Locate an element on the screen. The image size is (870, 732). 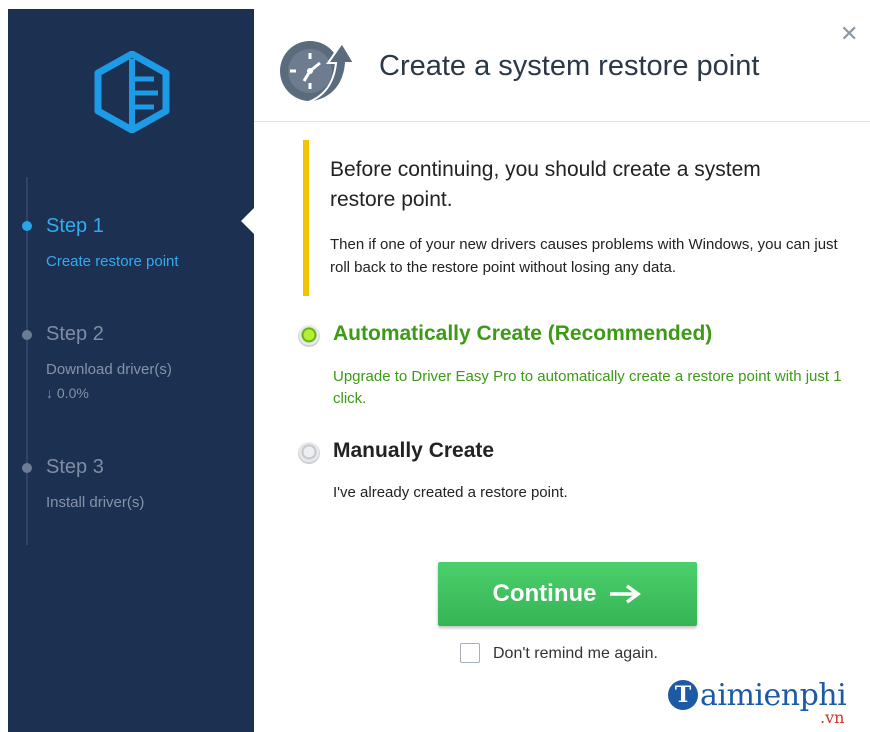
manual-create-description: I've already created a restore point. is located at coordinates (450, 492).